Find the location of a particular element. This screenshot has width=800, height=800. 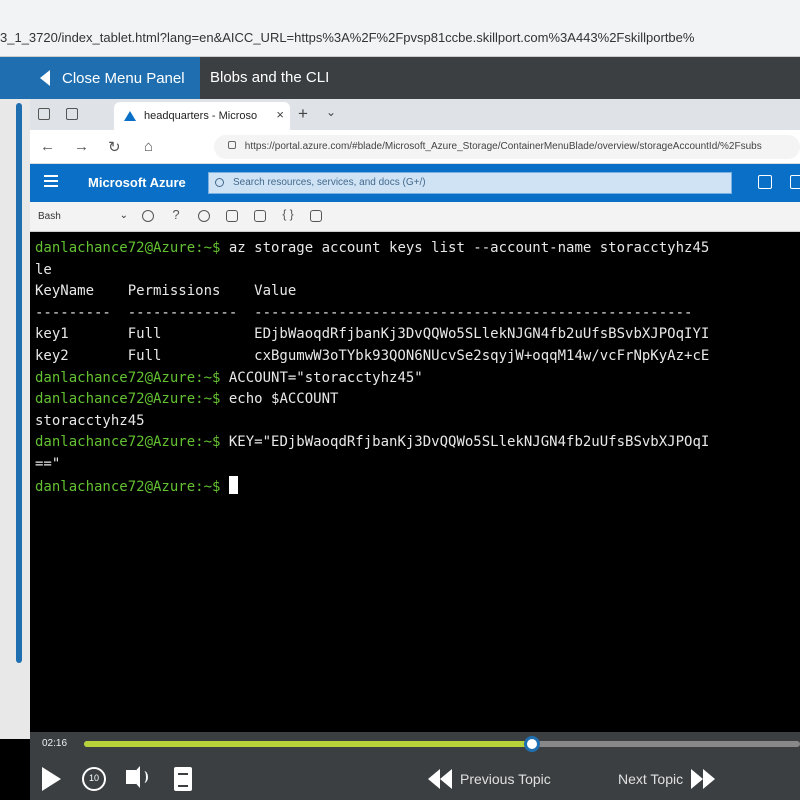

browser-tab: headquarters - Microso × is located at coordinates (202, 116).